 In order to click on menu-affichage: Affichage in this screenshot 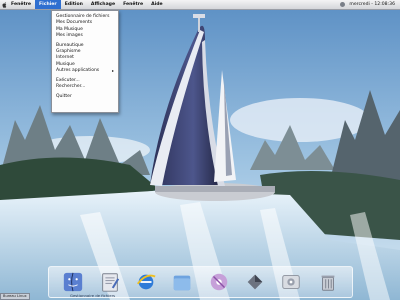, I will do `click(103, 4)`.